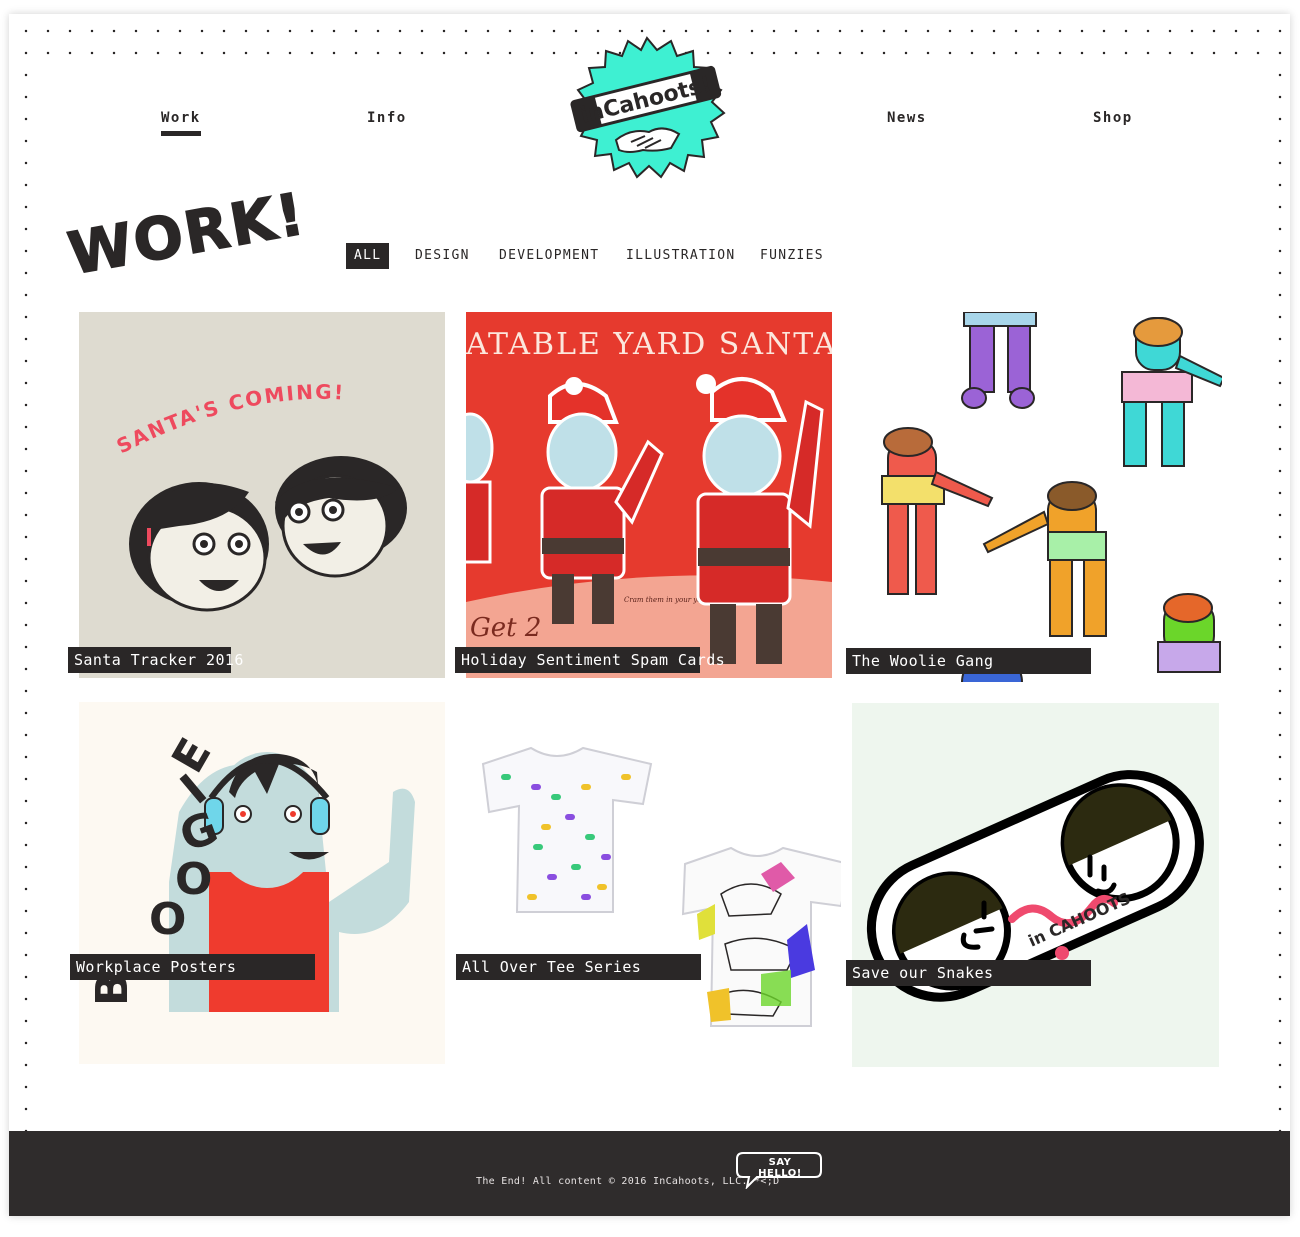 The height and width of the screenshot is (1237, 1300). I want to click on work-tile-title: The Woolie Gang, so click(968, 661).